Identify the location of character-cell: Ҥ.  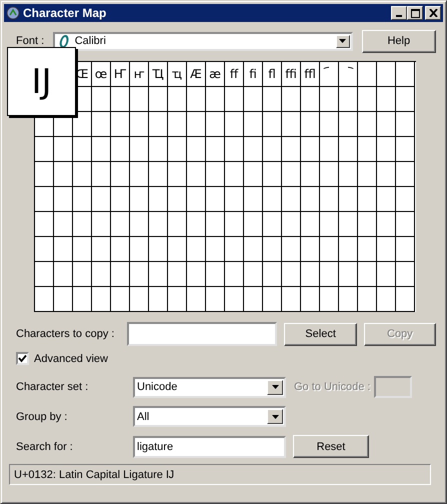
(120, 74).